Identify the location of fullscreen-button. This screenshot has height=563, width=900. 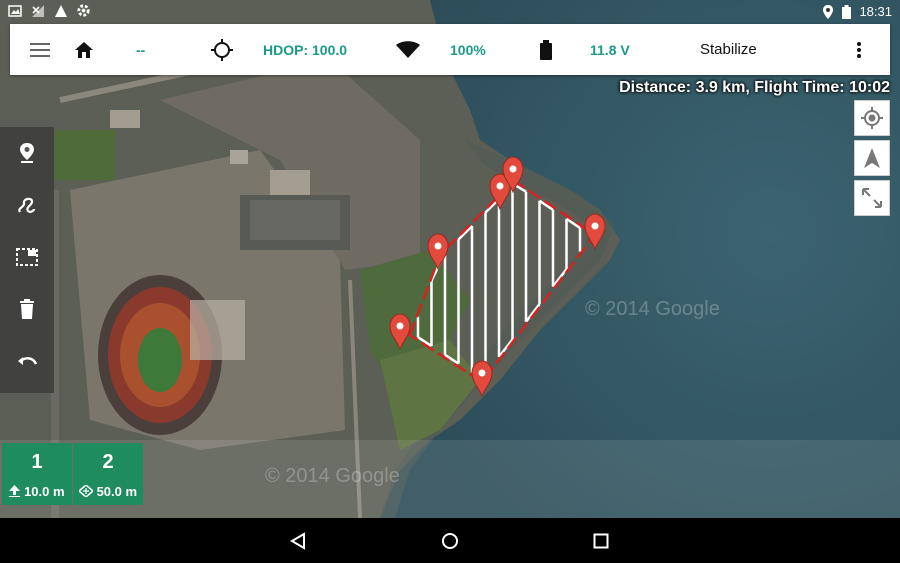
(872, 198).